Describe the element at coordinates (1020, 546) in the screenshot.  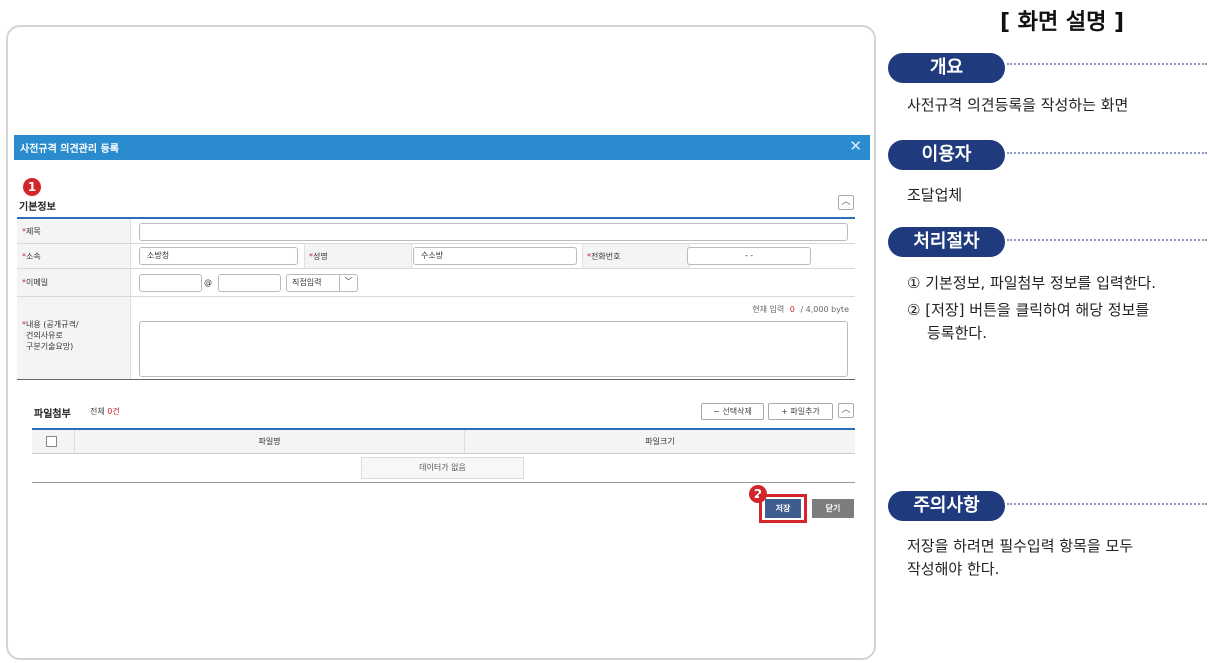
I see `caution-text-1: 저장을 하려면 필수입력 항목을 모두` at that location.